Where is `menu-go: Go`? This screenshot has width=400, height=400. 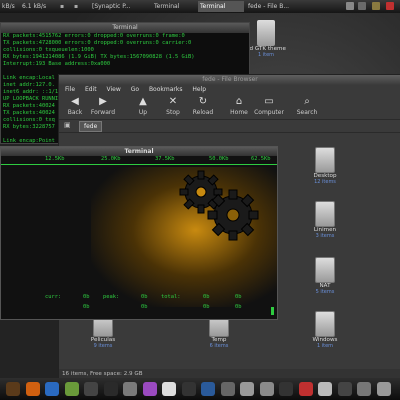 menu-go: Go is located at coordinates (135, 89).